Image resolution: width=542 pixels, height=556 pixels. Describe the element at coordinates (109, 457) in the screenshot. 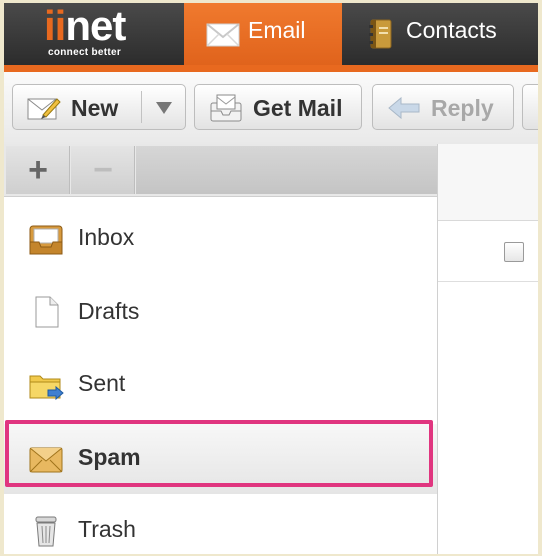

I see `folder-spam-label: Spam` at that location.